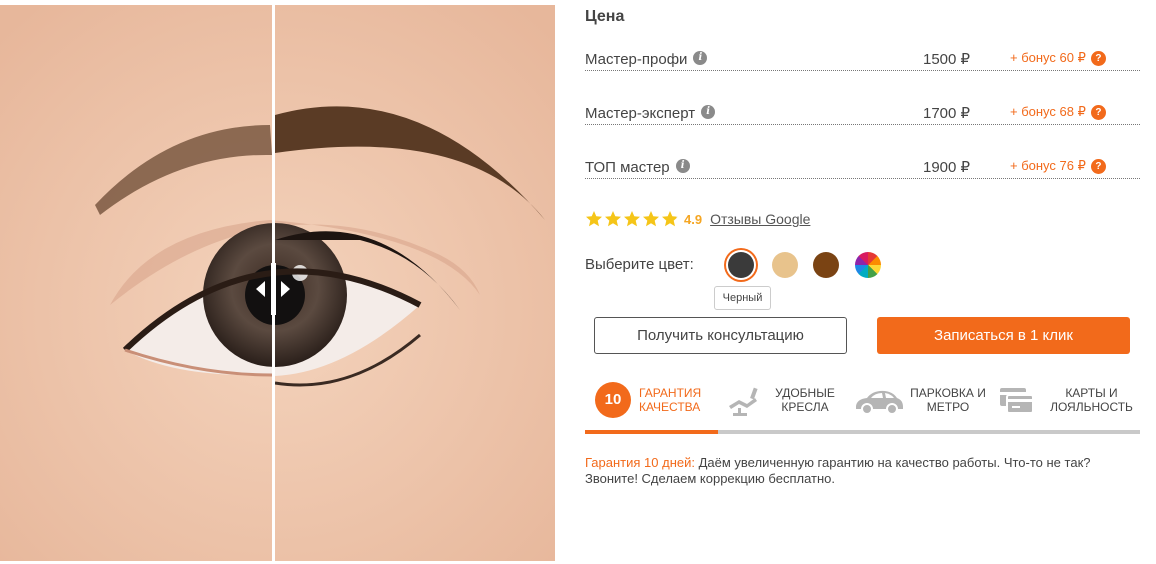  I want to click on tab-indicator-track, so click(862, 432).